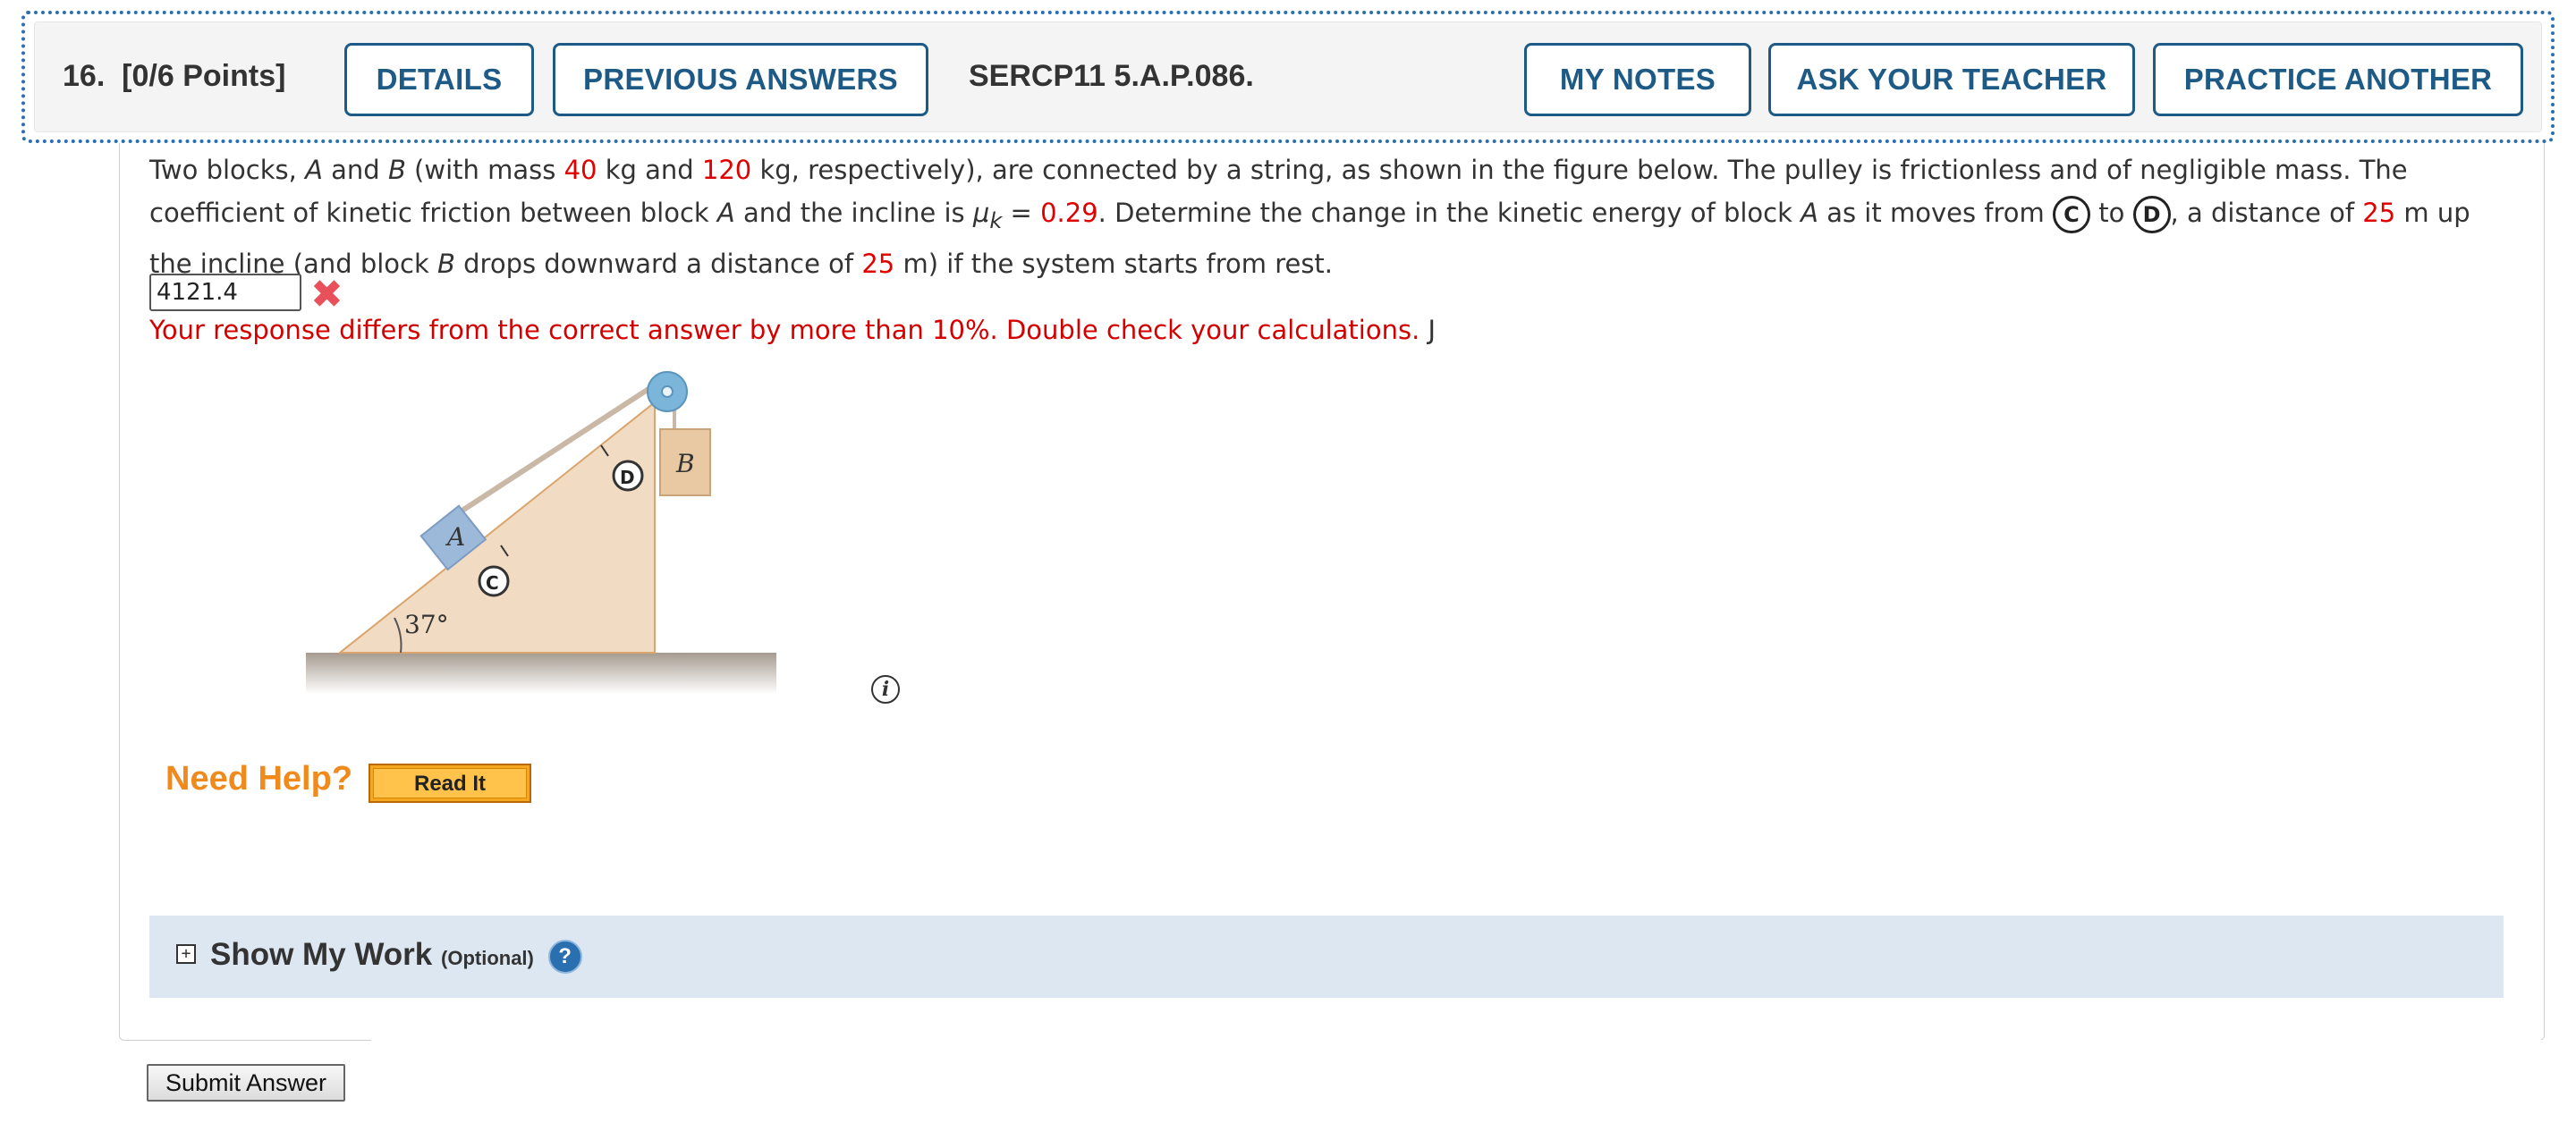  Describe the element at coordinates (227, 170) in the screenshot. I see `question-text-part: Two blocks,` at that location.